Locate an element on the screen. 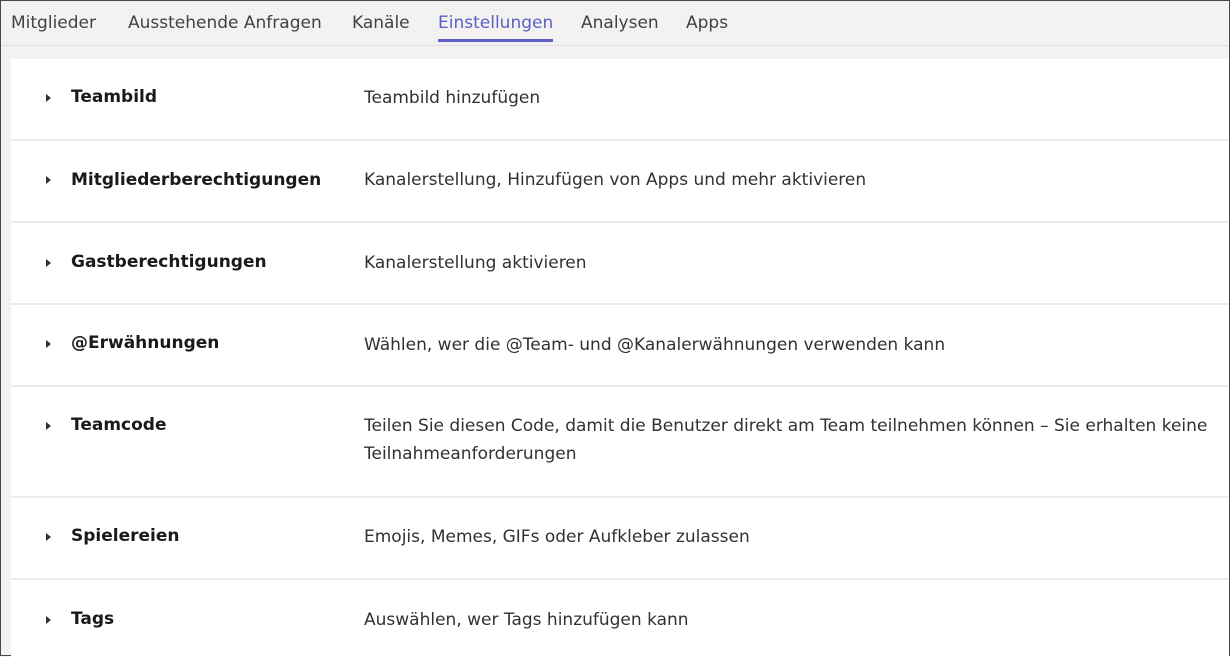  setting-description: Teambild hinzufügen is located at coordinates (452, 98).